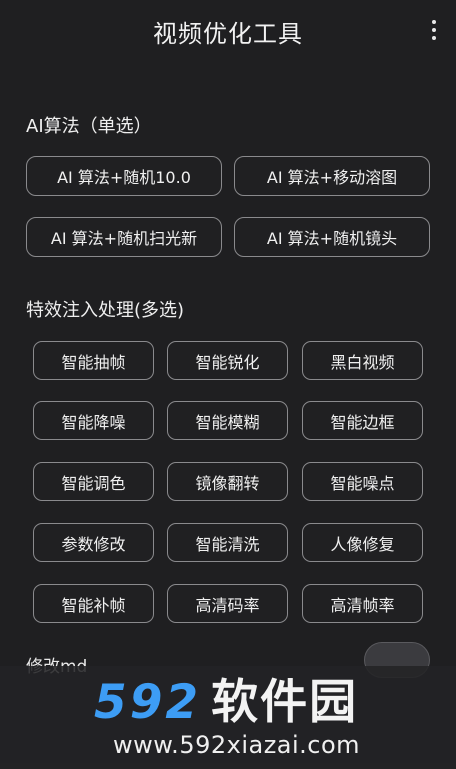 The width and height of the screenshot is (456, 769). I want to click on app-bar: 视频优化工具, so click(228, 31).